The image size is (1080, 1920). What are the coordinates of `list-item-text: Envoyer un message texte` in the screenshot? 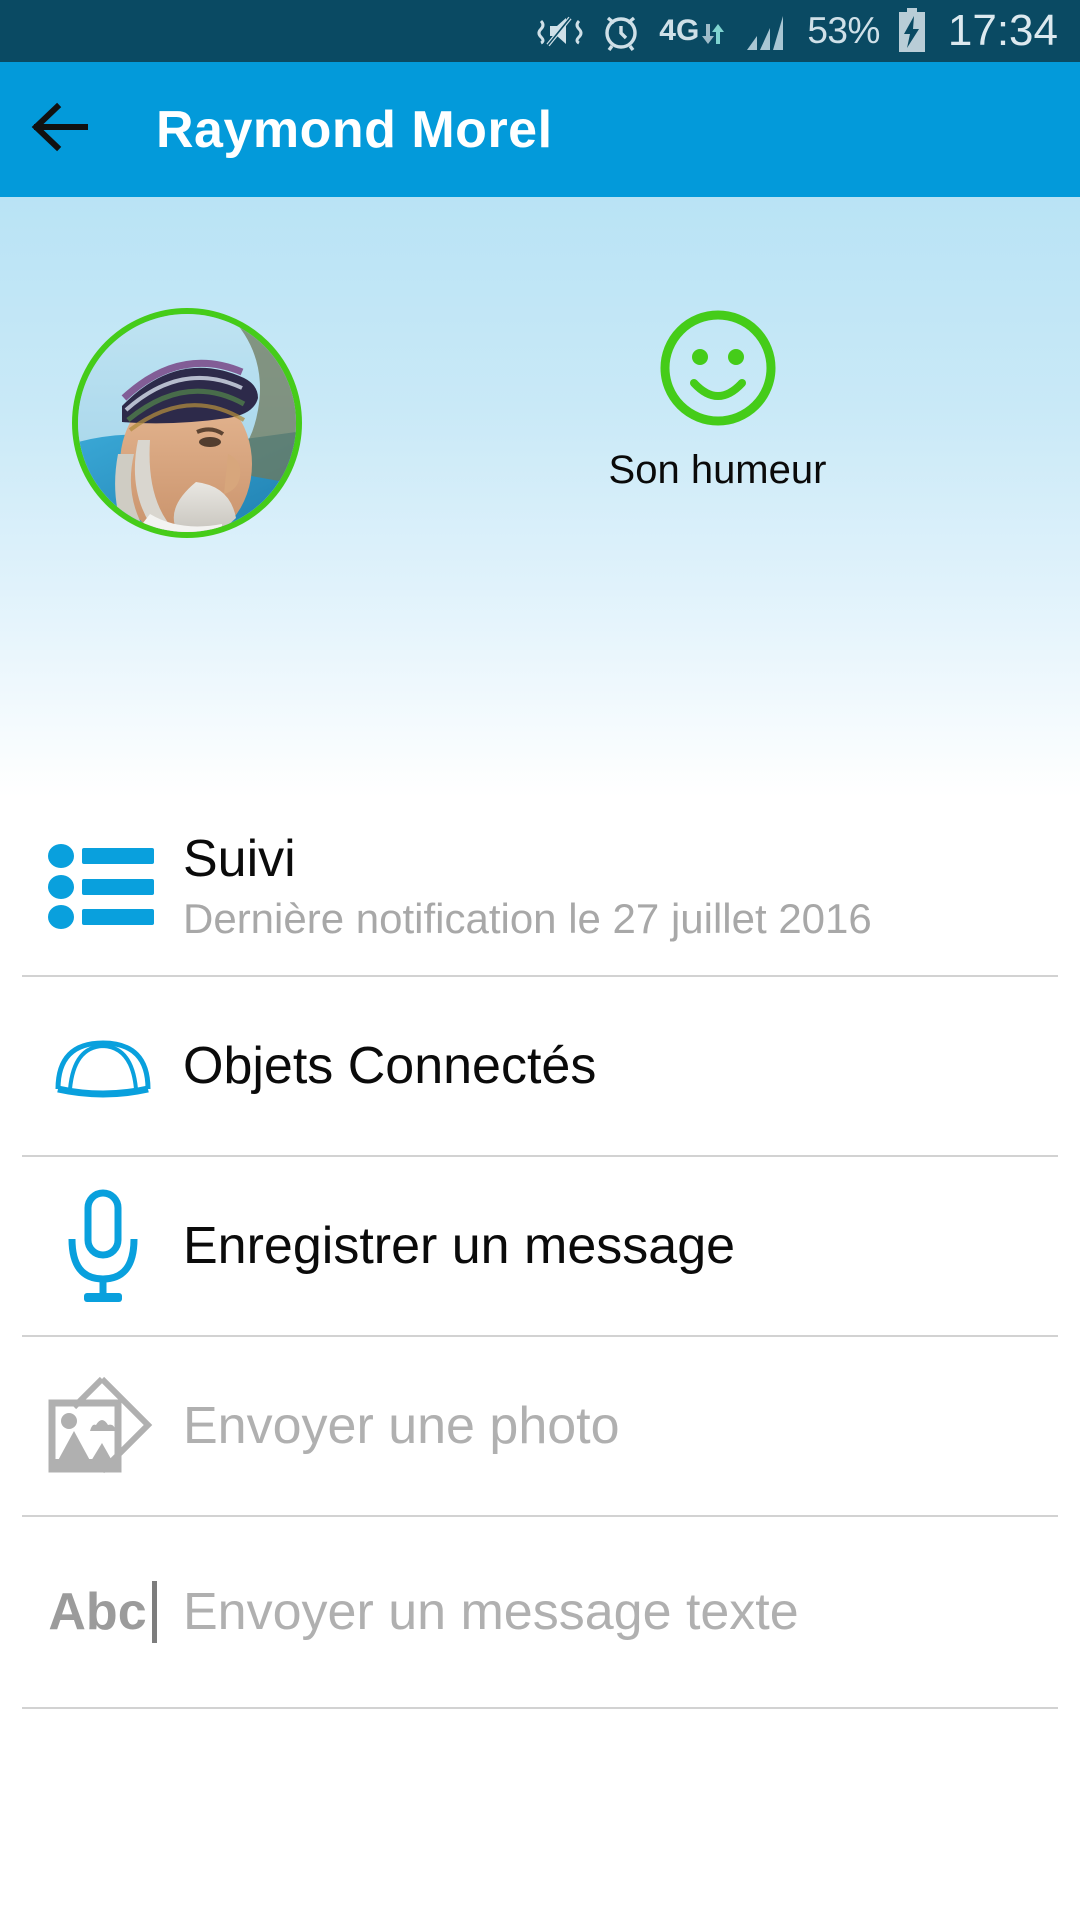 It's located at (491, 1612).